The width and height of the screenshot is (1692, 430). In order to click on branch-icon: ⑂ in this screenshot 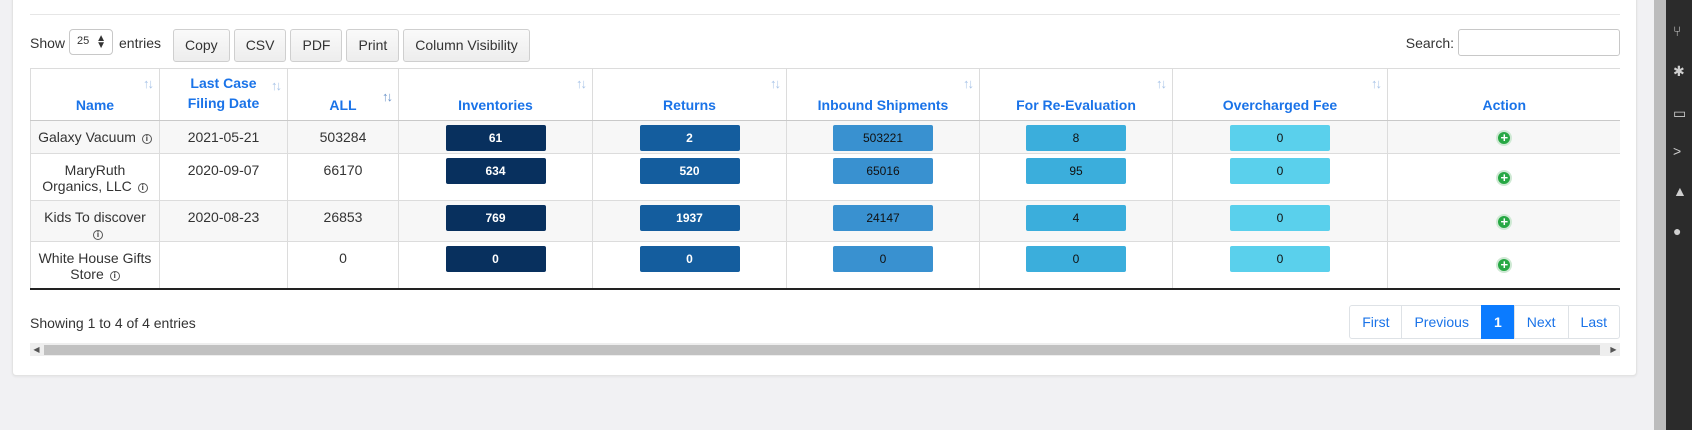, I will do `click(1682, 31)`.